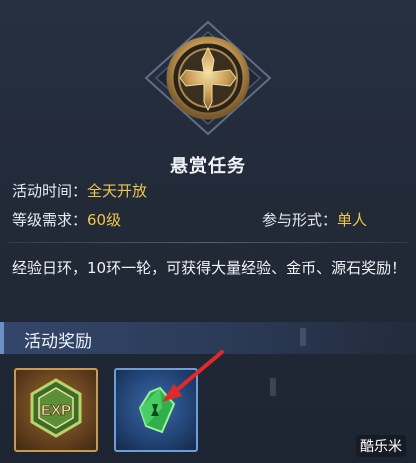 The height and width of the screenshot is (463, 416). I want to click on pointer-arrow-icon, so click(193, 376).